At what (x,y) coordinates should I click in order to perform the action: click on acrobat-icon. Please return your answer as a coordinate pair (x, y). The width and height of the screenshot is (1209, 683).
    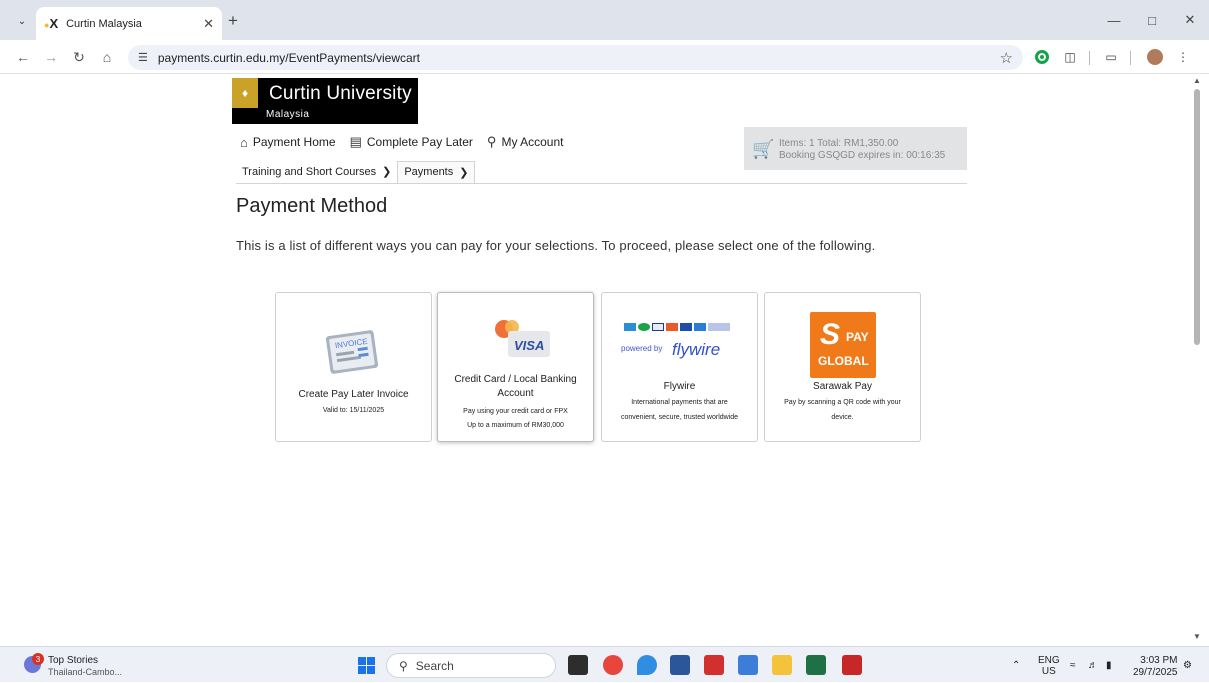
    Looking at the image, I should click on (714, 665).